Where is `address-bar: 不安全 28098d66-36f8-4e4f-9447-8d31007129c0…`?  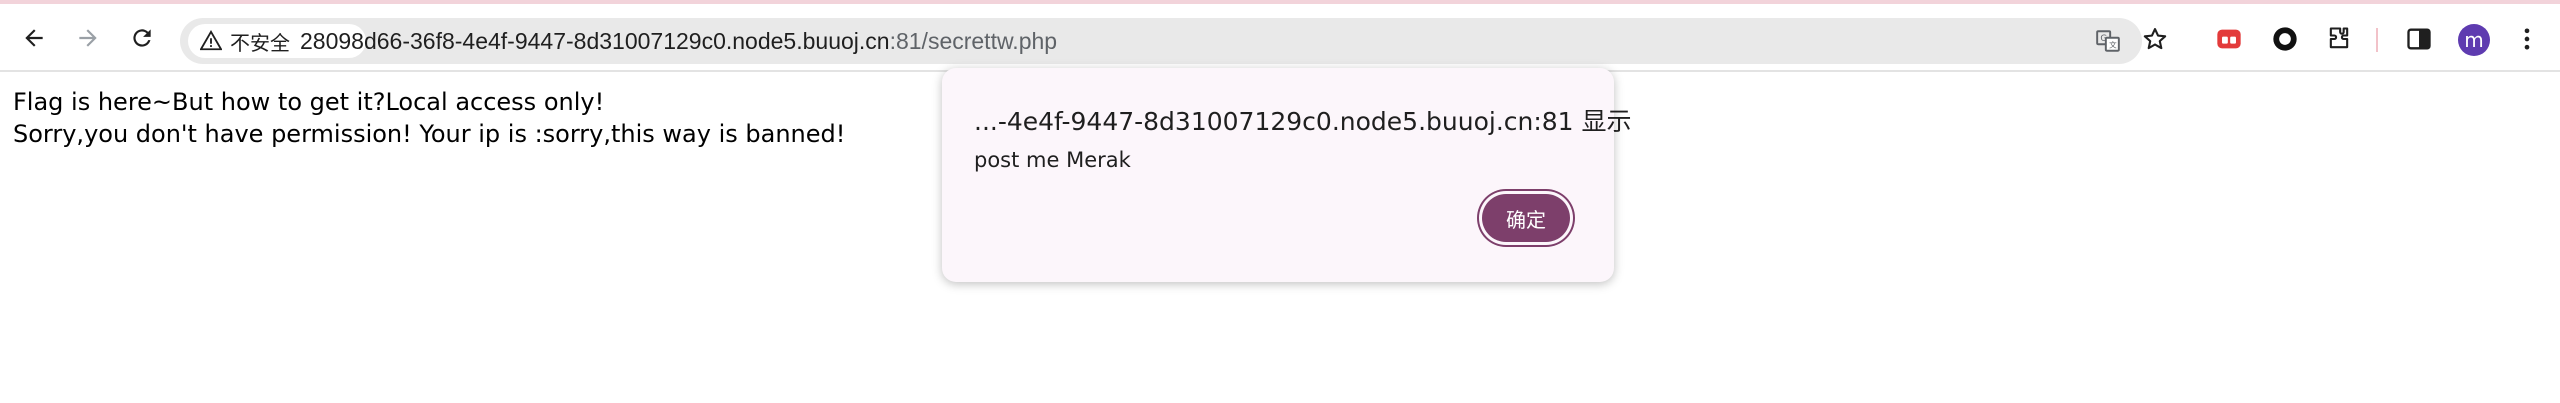 address-bar: 不安全 28098d66-36f8-4e4f-9447-8d31007129c0… is located at coordinates (1161, 41).